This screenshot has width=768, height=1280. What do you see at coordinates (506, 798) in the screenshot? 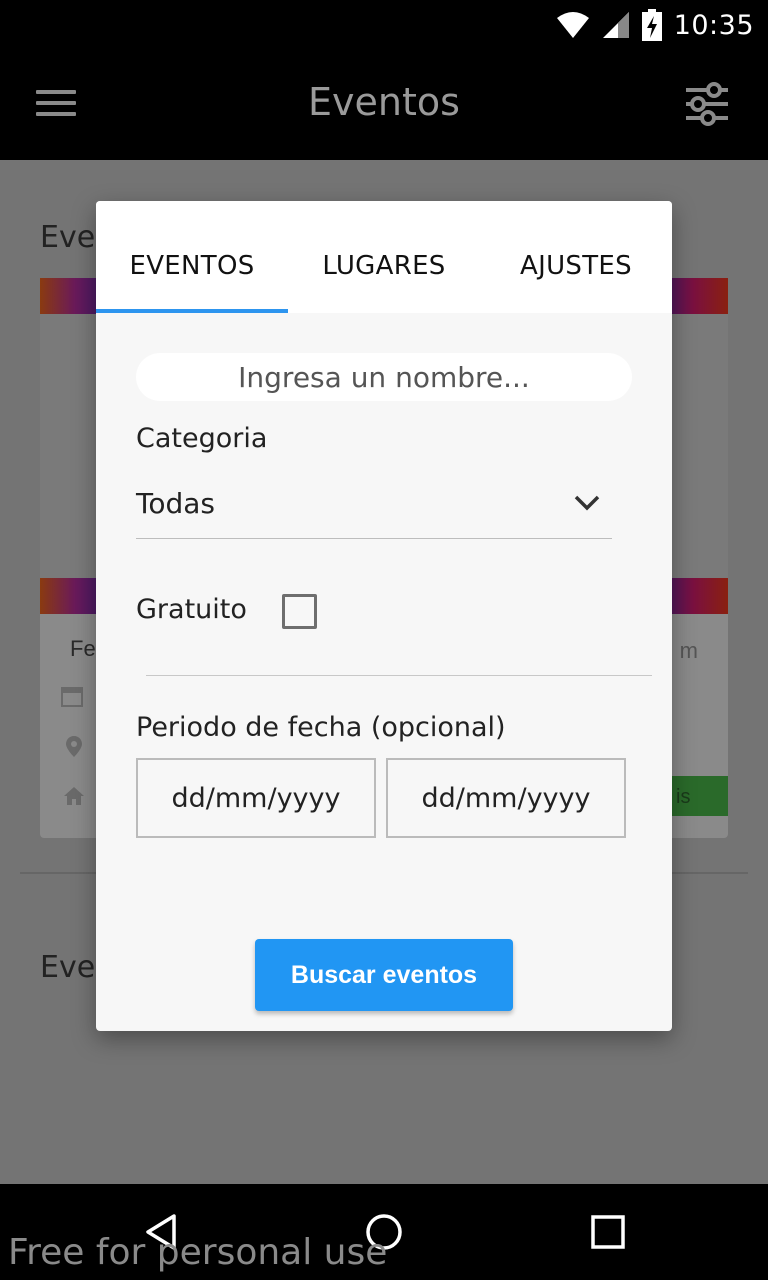
I see `date-to-input` at bounding box center [506, 798].